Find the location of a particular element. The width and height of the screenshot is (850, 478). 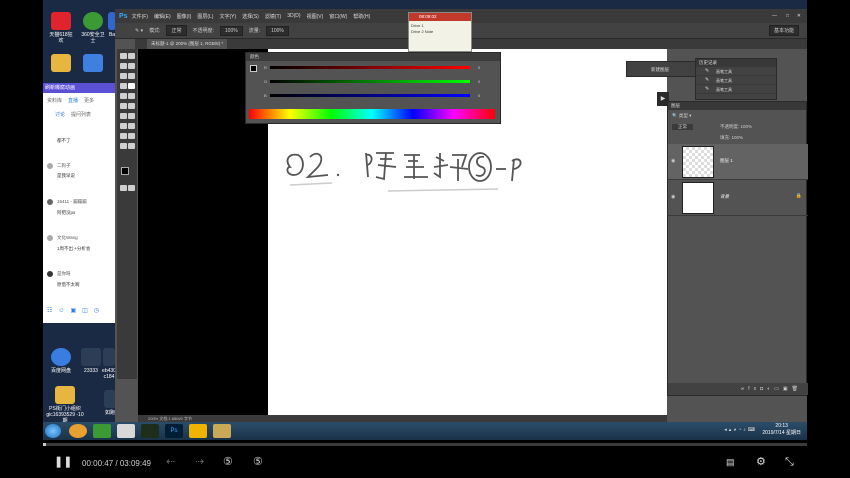

fg-swatch is located at coordinates (253, 68).